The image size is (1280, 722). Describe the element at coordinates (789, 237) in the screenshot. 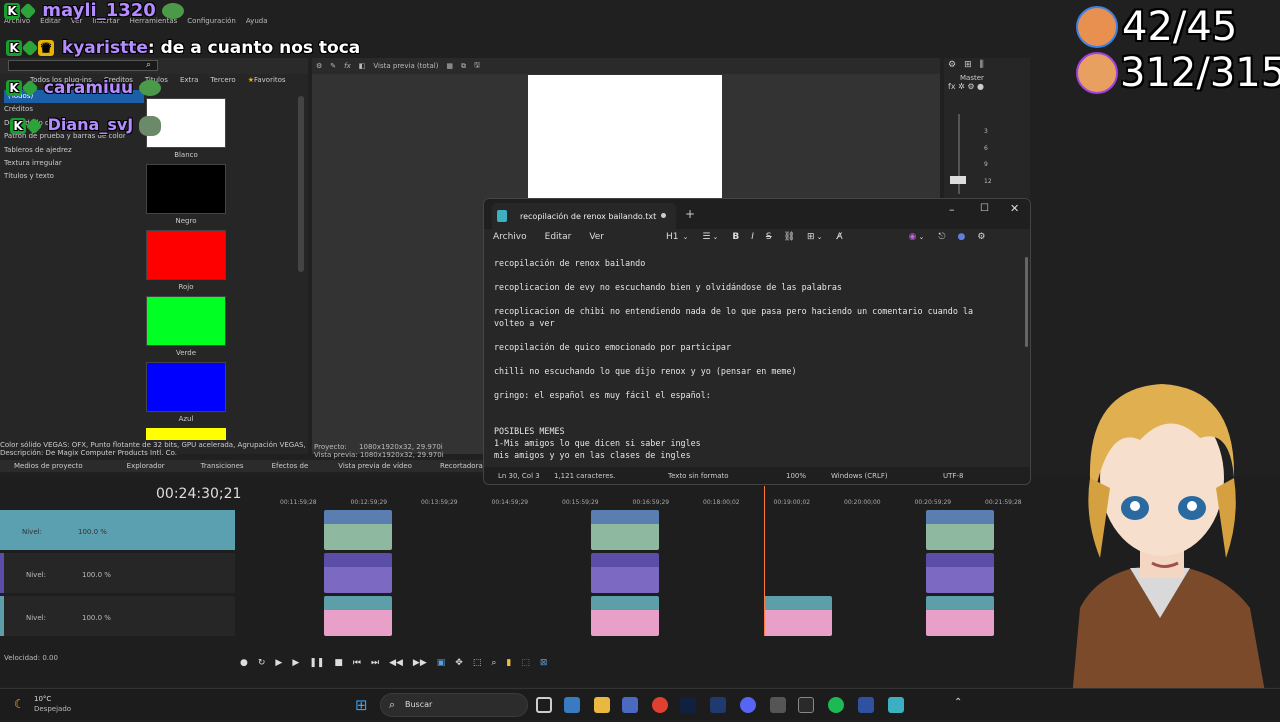

I see `link-icon: ⛓` at that location.